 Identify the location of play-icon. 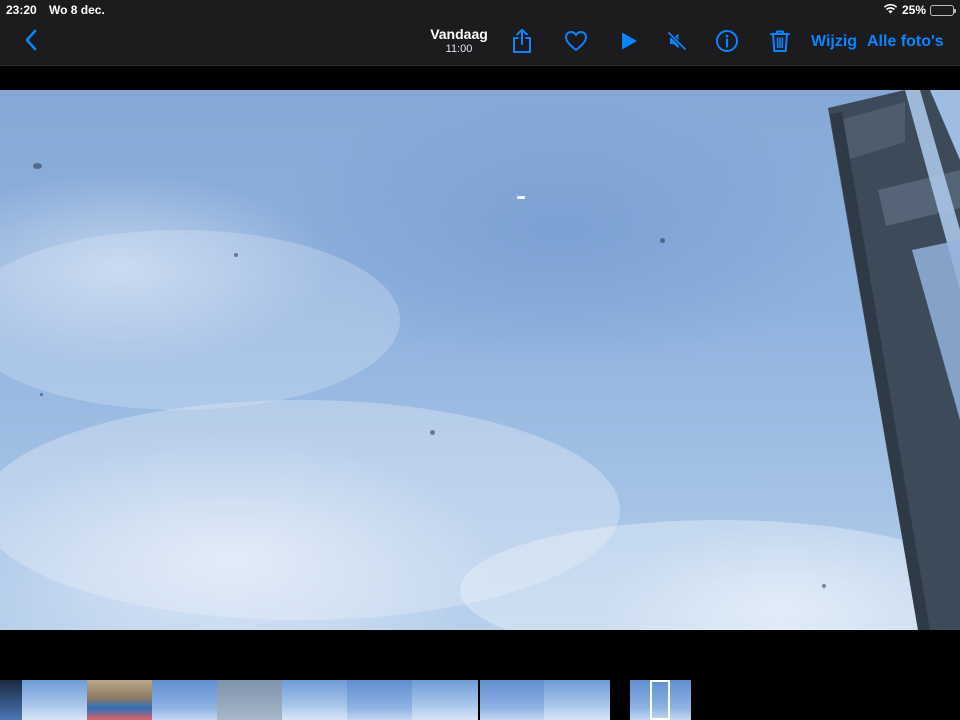
(629, 43).